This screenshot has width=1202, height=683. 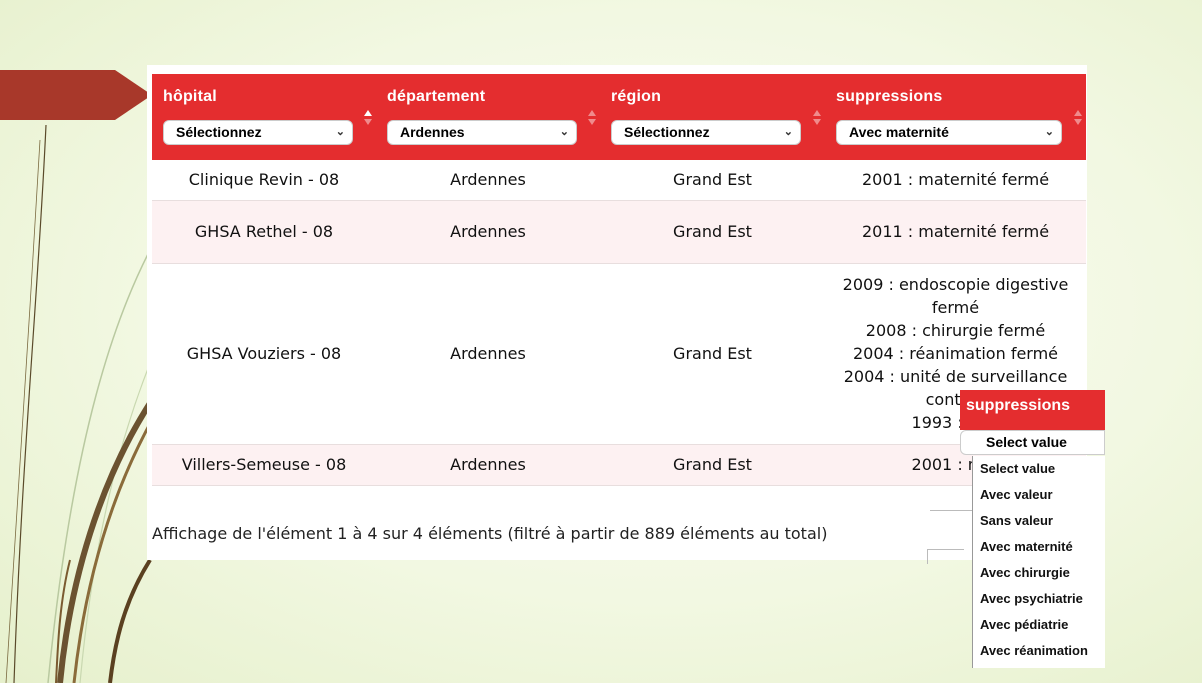 What do you see at coordinates (436, 96) in the screenshot?
I see `column-label: département` at bounding box center [436, 96].